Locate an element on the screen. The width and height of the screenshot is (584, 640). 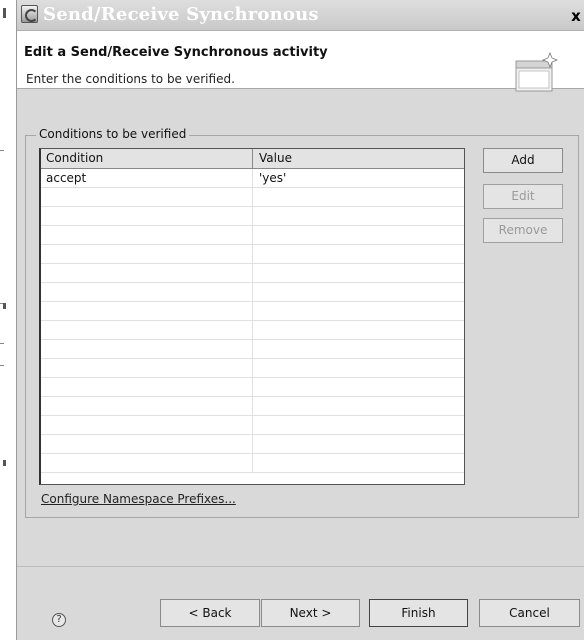
title-bar: Send/Receive Synchronous x is located at coordinates (300, 15).